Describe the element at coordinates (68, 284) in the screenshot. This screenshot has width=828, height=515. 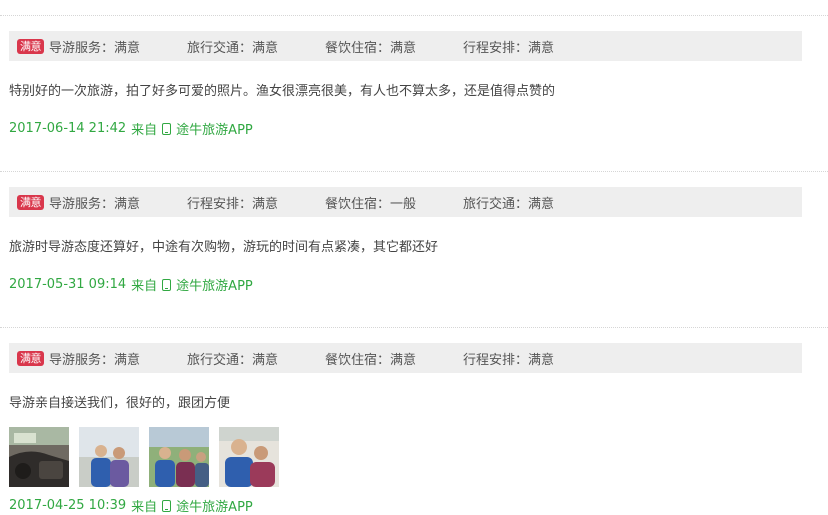
I see `review-datetime: 2017-05-31 09:14` at that location.